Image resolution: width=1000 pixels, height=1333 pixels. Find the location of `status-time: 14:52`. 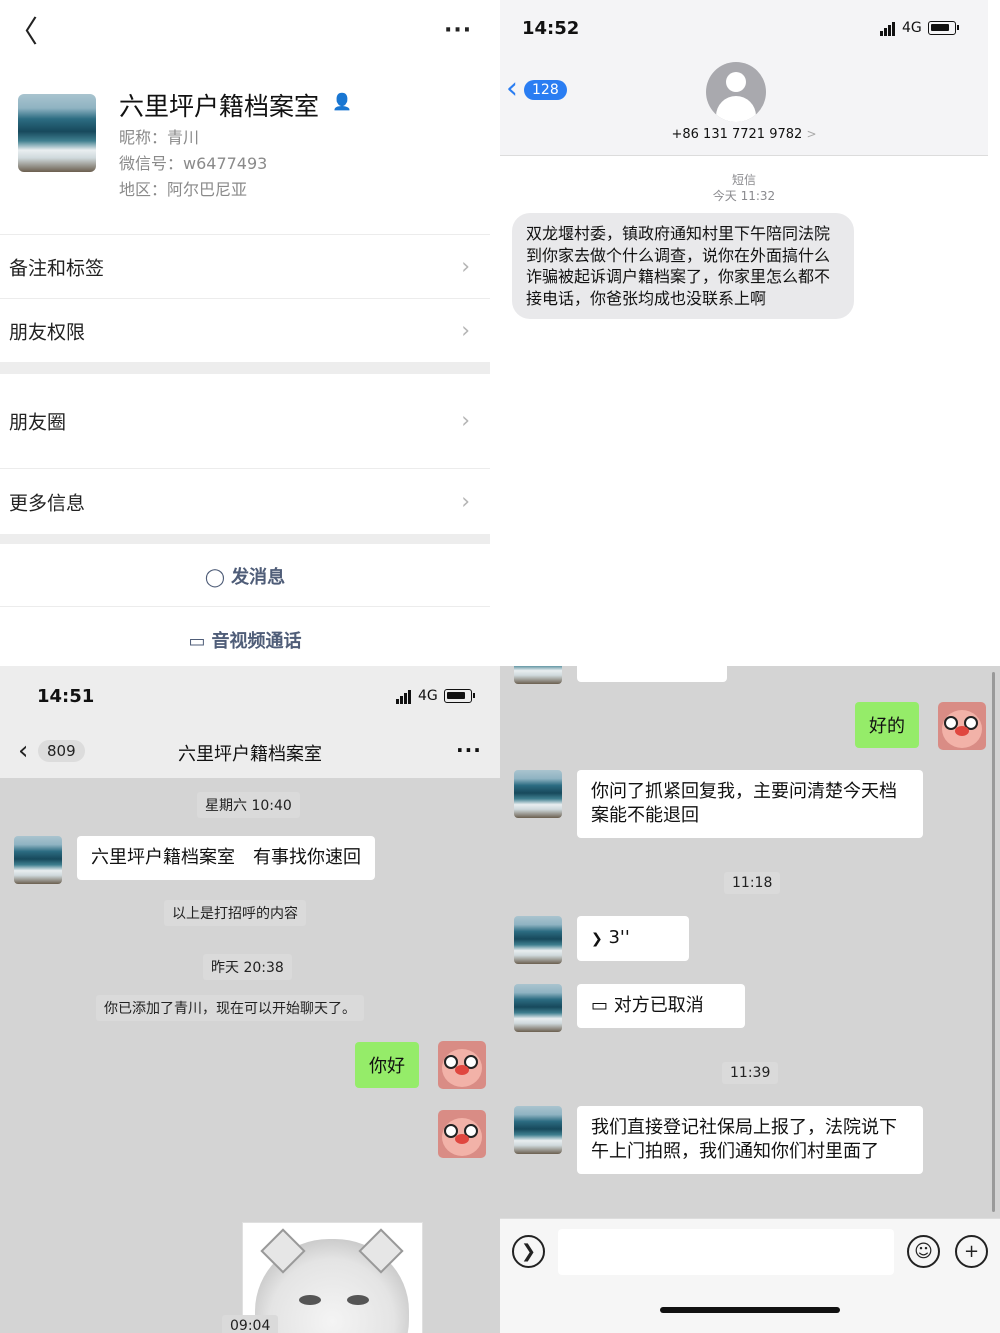

status-time: 14:52 is located at coordinates (551, 28).